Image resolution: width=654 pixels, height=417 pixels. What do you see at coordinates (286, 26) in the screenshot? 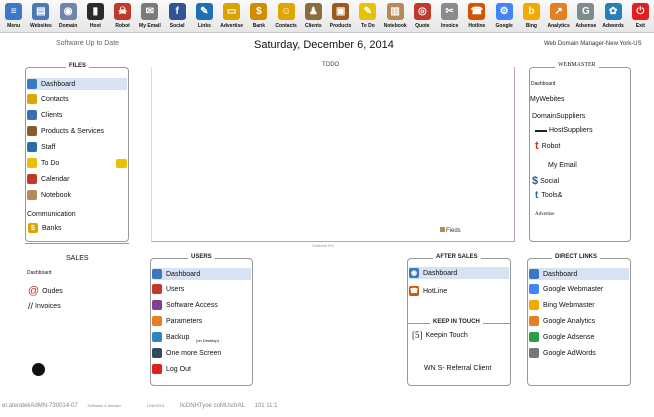
I see `toolbar-label: Contacts` at bounding box center [286, 26].